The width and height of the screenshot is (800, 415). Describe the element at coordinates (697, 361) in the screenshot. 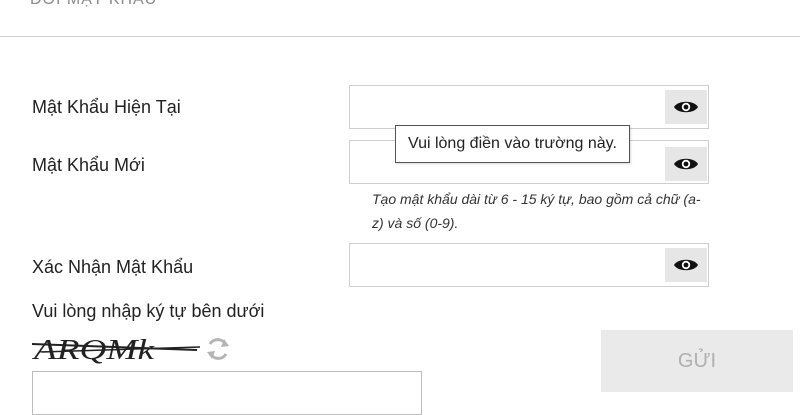

I see `submit-button: GỬI` at that location.